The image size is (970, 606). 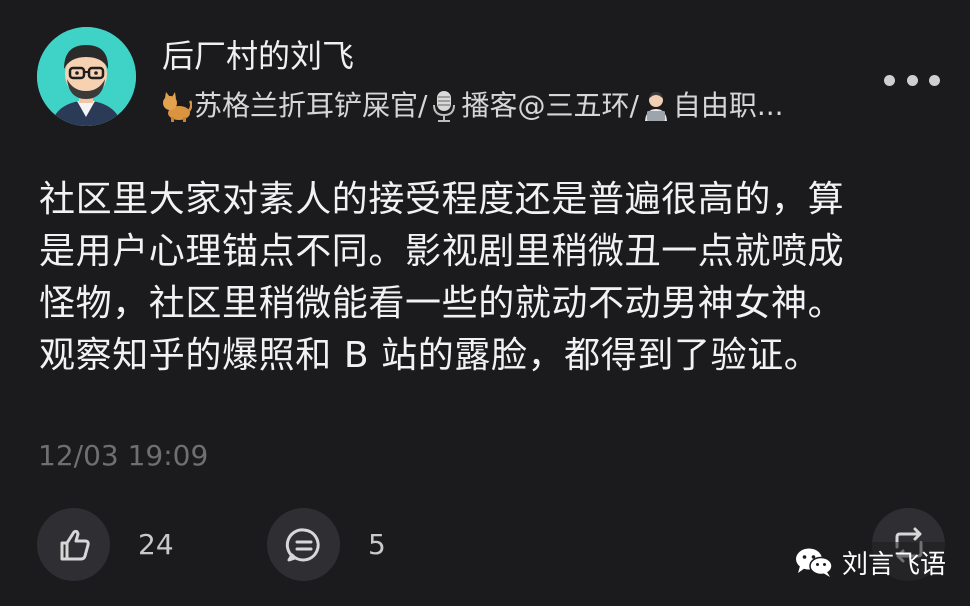 I want to click on wechat-watermark: 刘言飞语, so click(x=872, y=562).